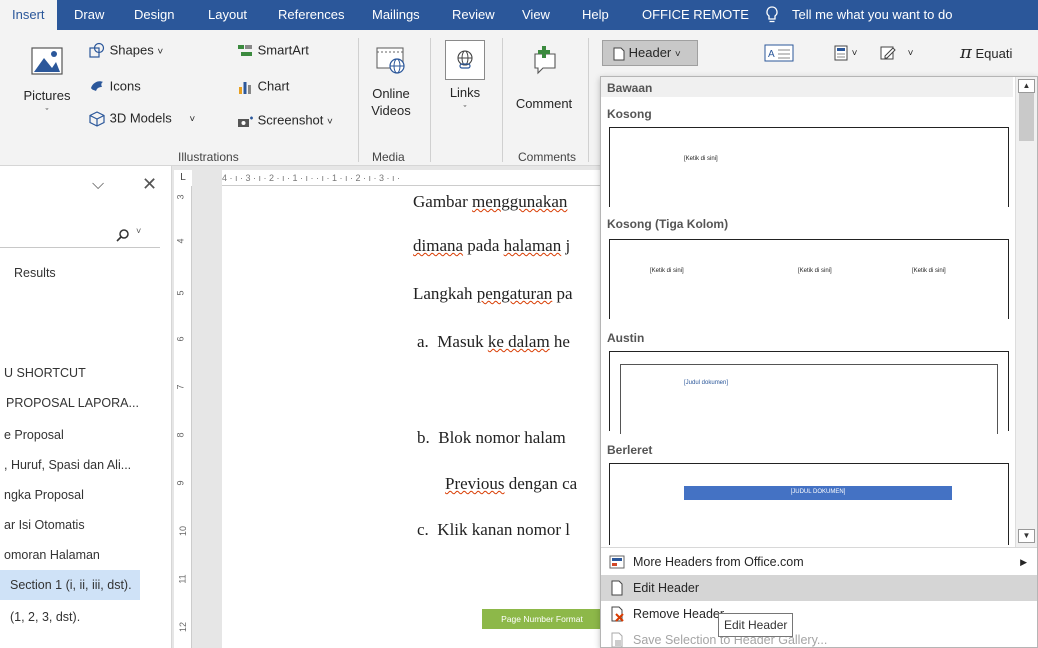 The width and height of the screenshot is (1038, 648). I want to click on text-box-icon: A, so click(779, 53).